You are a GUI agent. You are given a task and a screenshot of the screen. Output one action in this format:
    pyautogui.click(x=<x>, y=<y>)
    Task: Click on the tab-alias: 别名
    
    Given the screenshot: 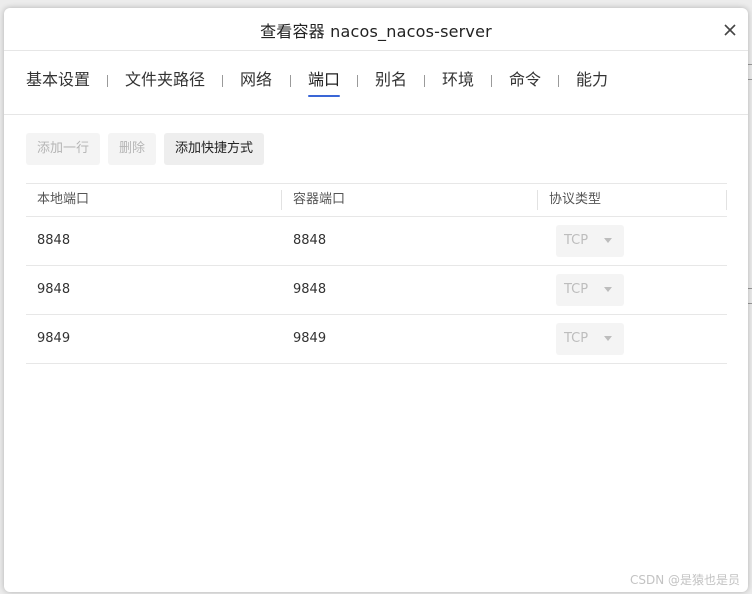 What is the action you would take?
    pyautogui.click(x=391, y=83)
    